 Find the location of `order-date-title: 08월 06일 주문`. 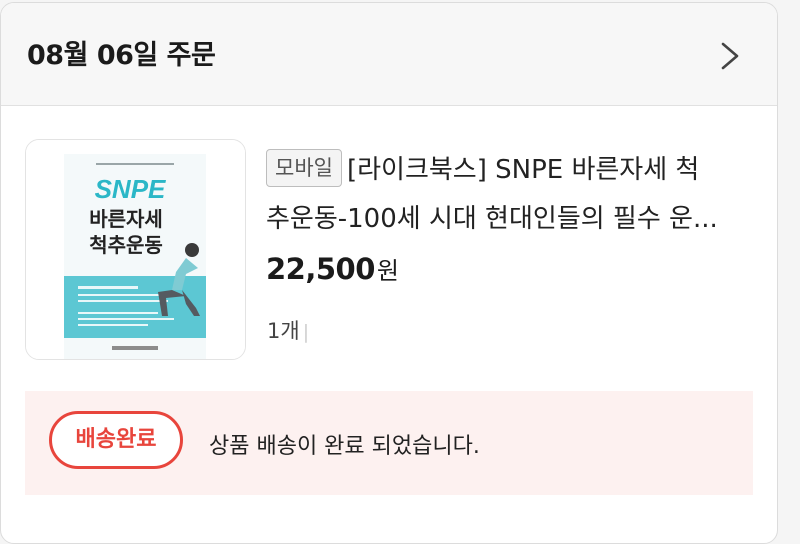

order-date-title: 08월 06일 주문 is located at coordinates (121, 55).